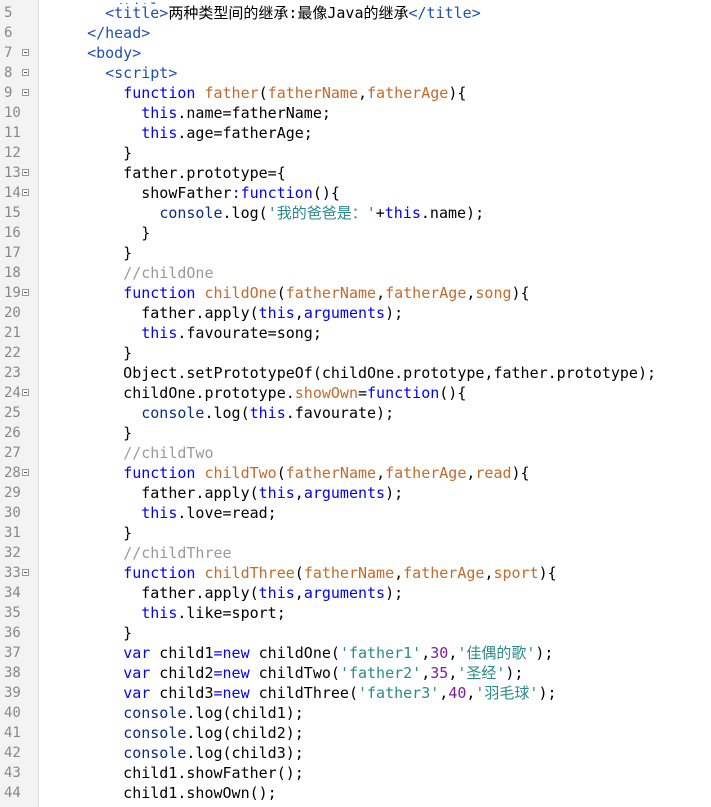 This screenshot has height=807, width=711. What do you see at coordinates (355, 773) in the screenshot?
I see `code-line: 43 child1.showFather();` at bounding box center [355, 773].